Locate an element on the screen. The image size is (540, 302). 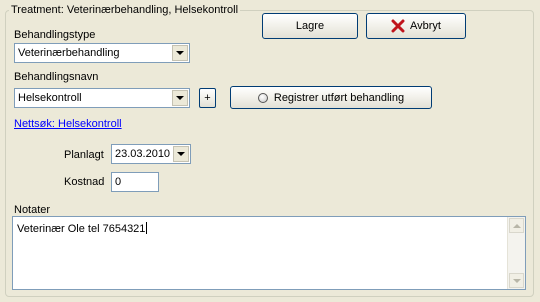
planned-date-picker: 23.03.2010 is located at coordinates (151, 154).